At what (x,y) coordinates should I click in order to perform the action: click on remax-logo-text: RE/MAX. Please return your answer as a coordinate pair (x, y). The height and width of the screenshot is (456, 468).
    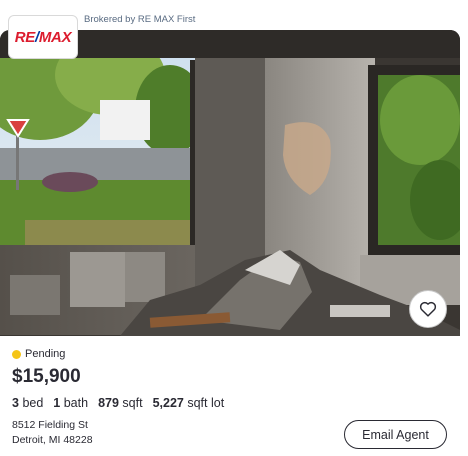
    Looking at the image, I should click on (43, 37).